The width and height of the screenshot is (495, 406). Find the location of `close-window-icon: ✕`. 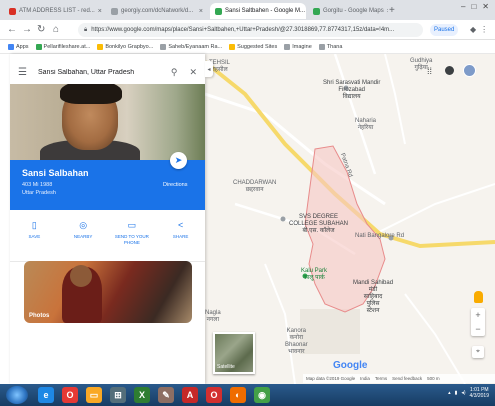

close-window-icon: ✕ is located at coordinates (485, 6).